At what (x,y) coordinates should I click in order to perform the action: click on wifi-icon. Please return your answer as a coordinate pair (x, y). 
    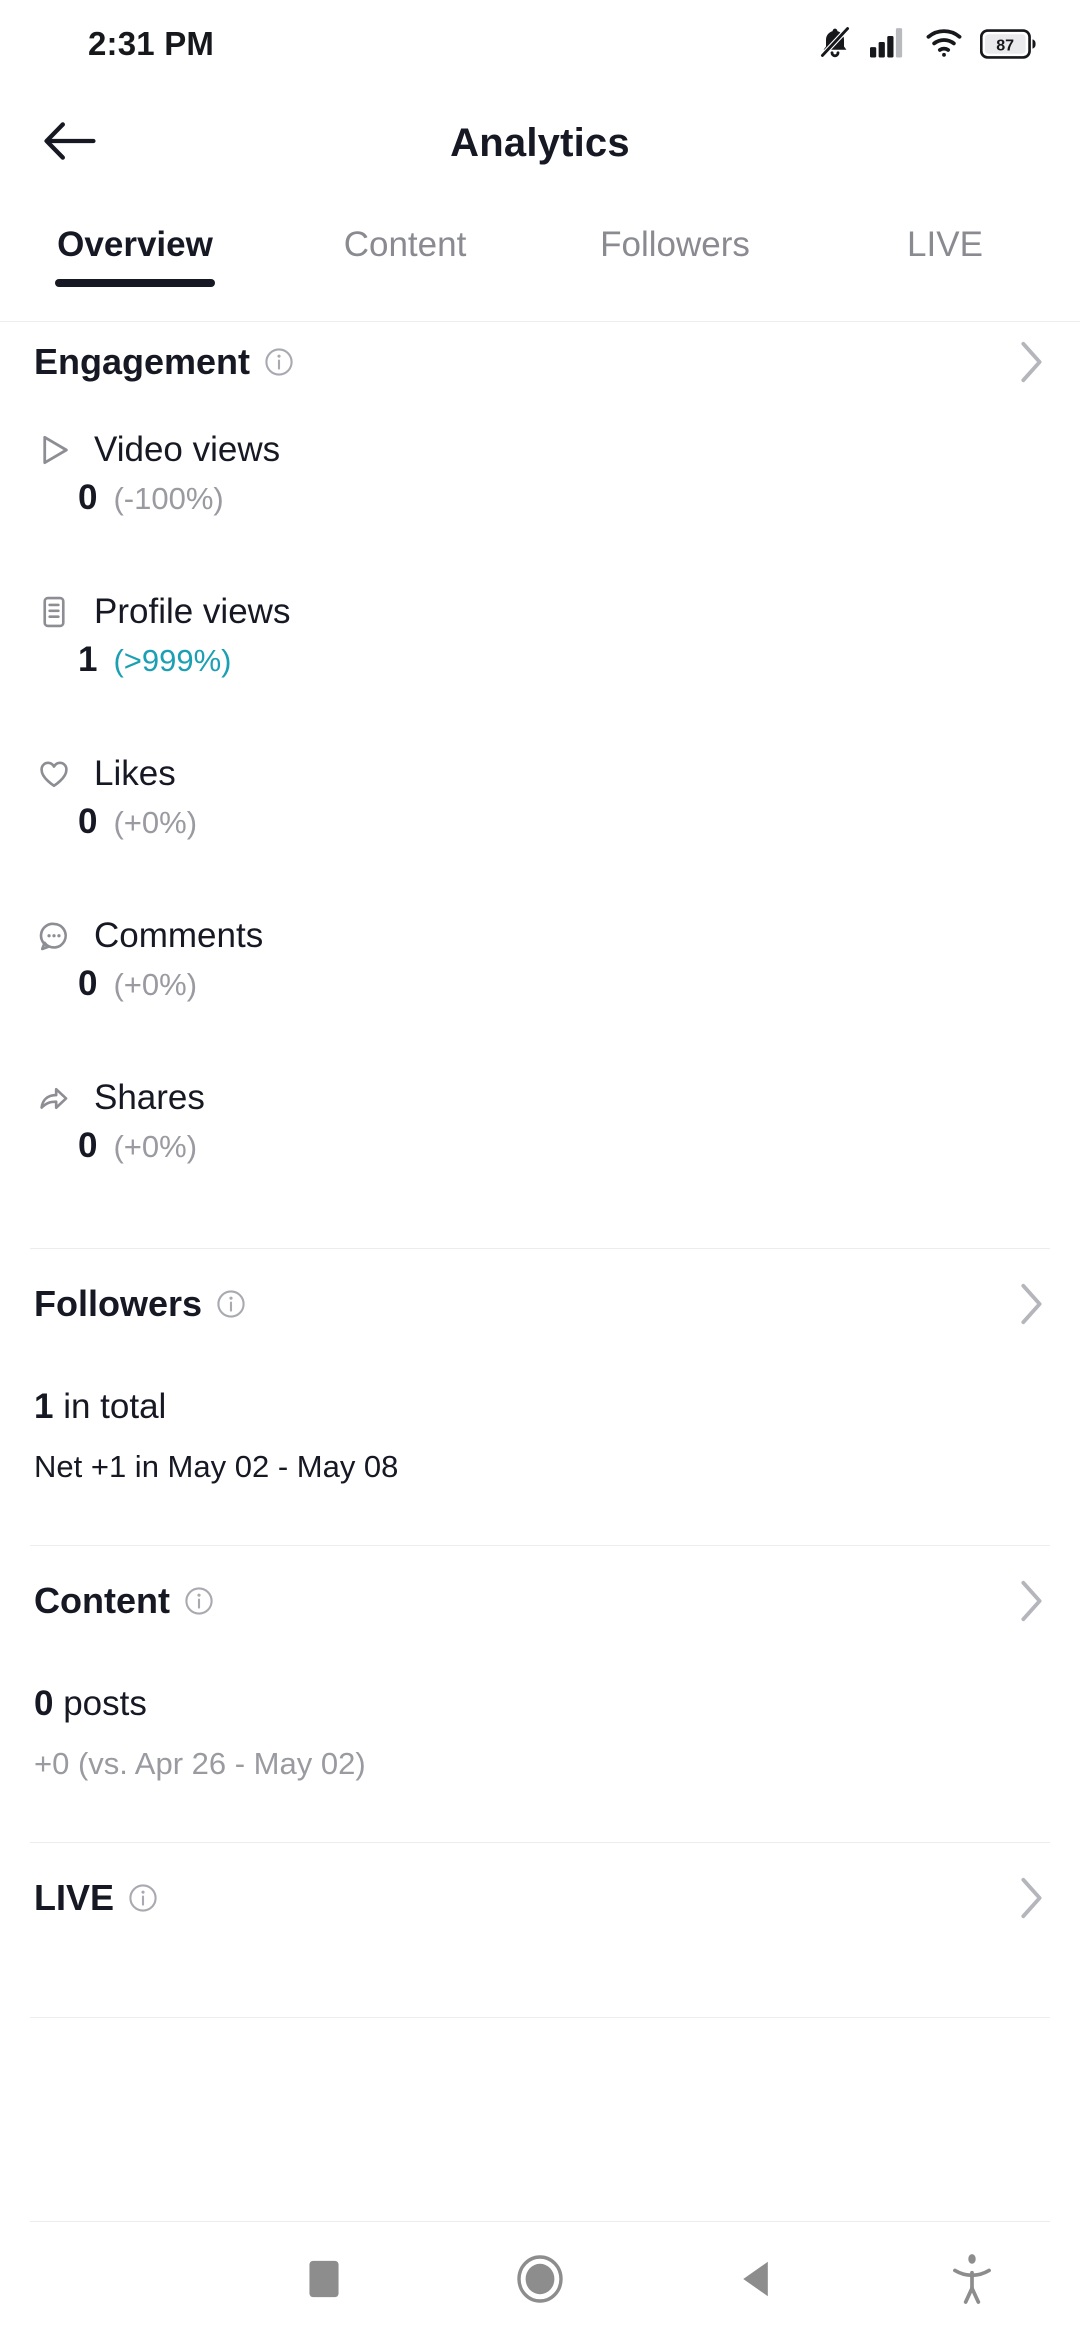
    Looking at the image, I should click on (944, 44).